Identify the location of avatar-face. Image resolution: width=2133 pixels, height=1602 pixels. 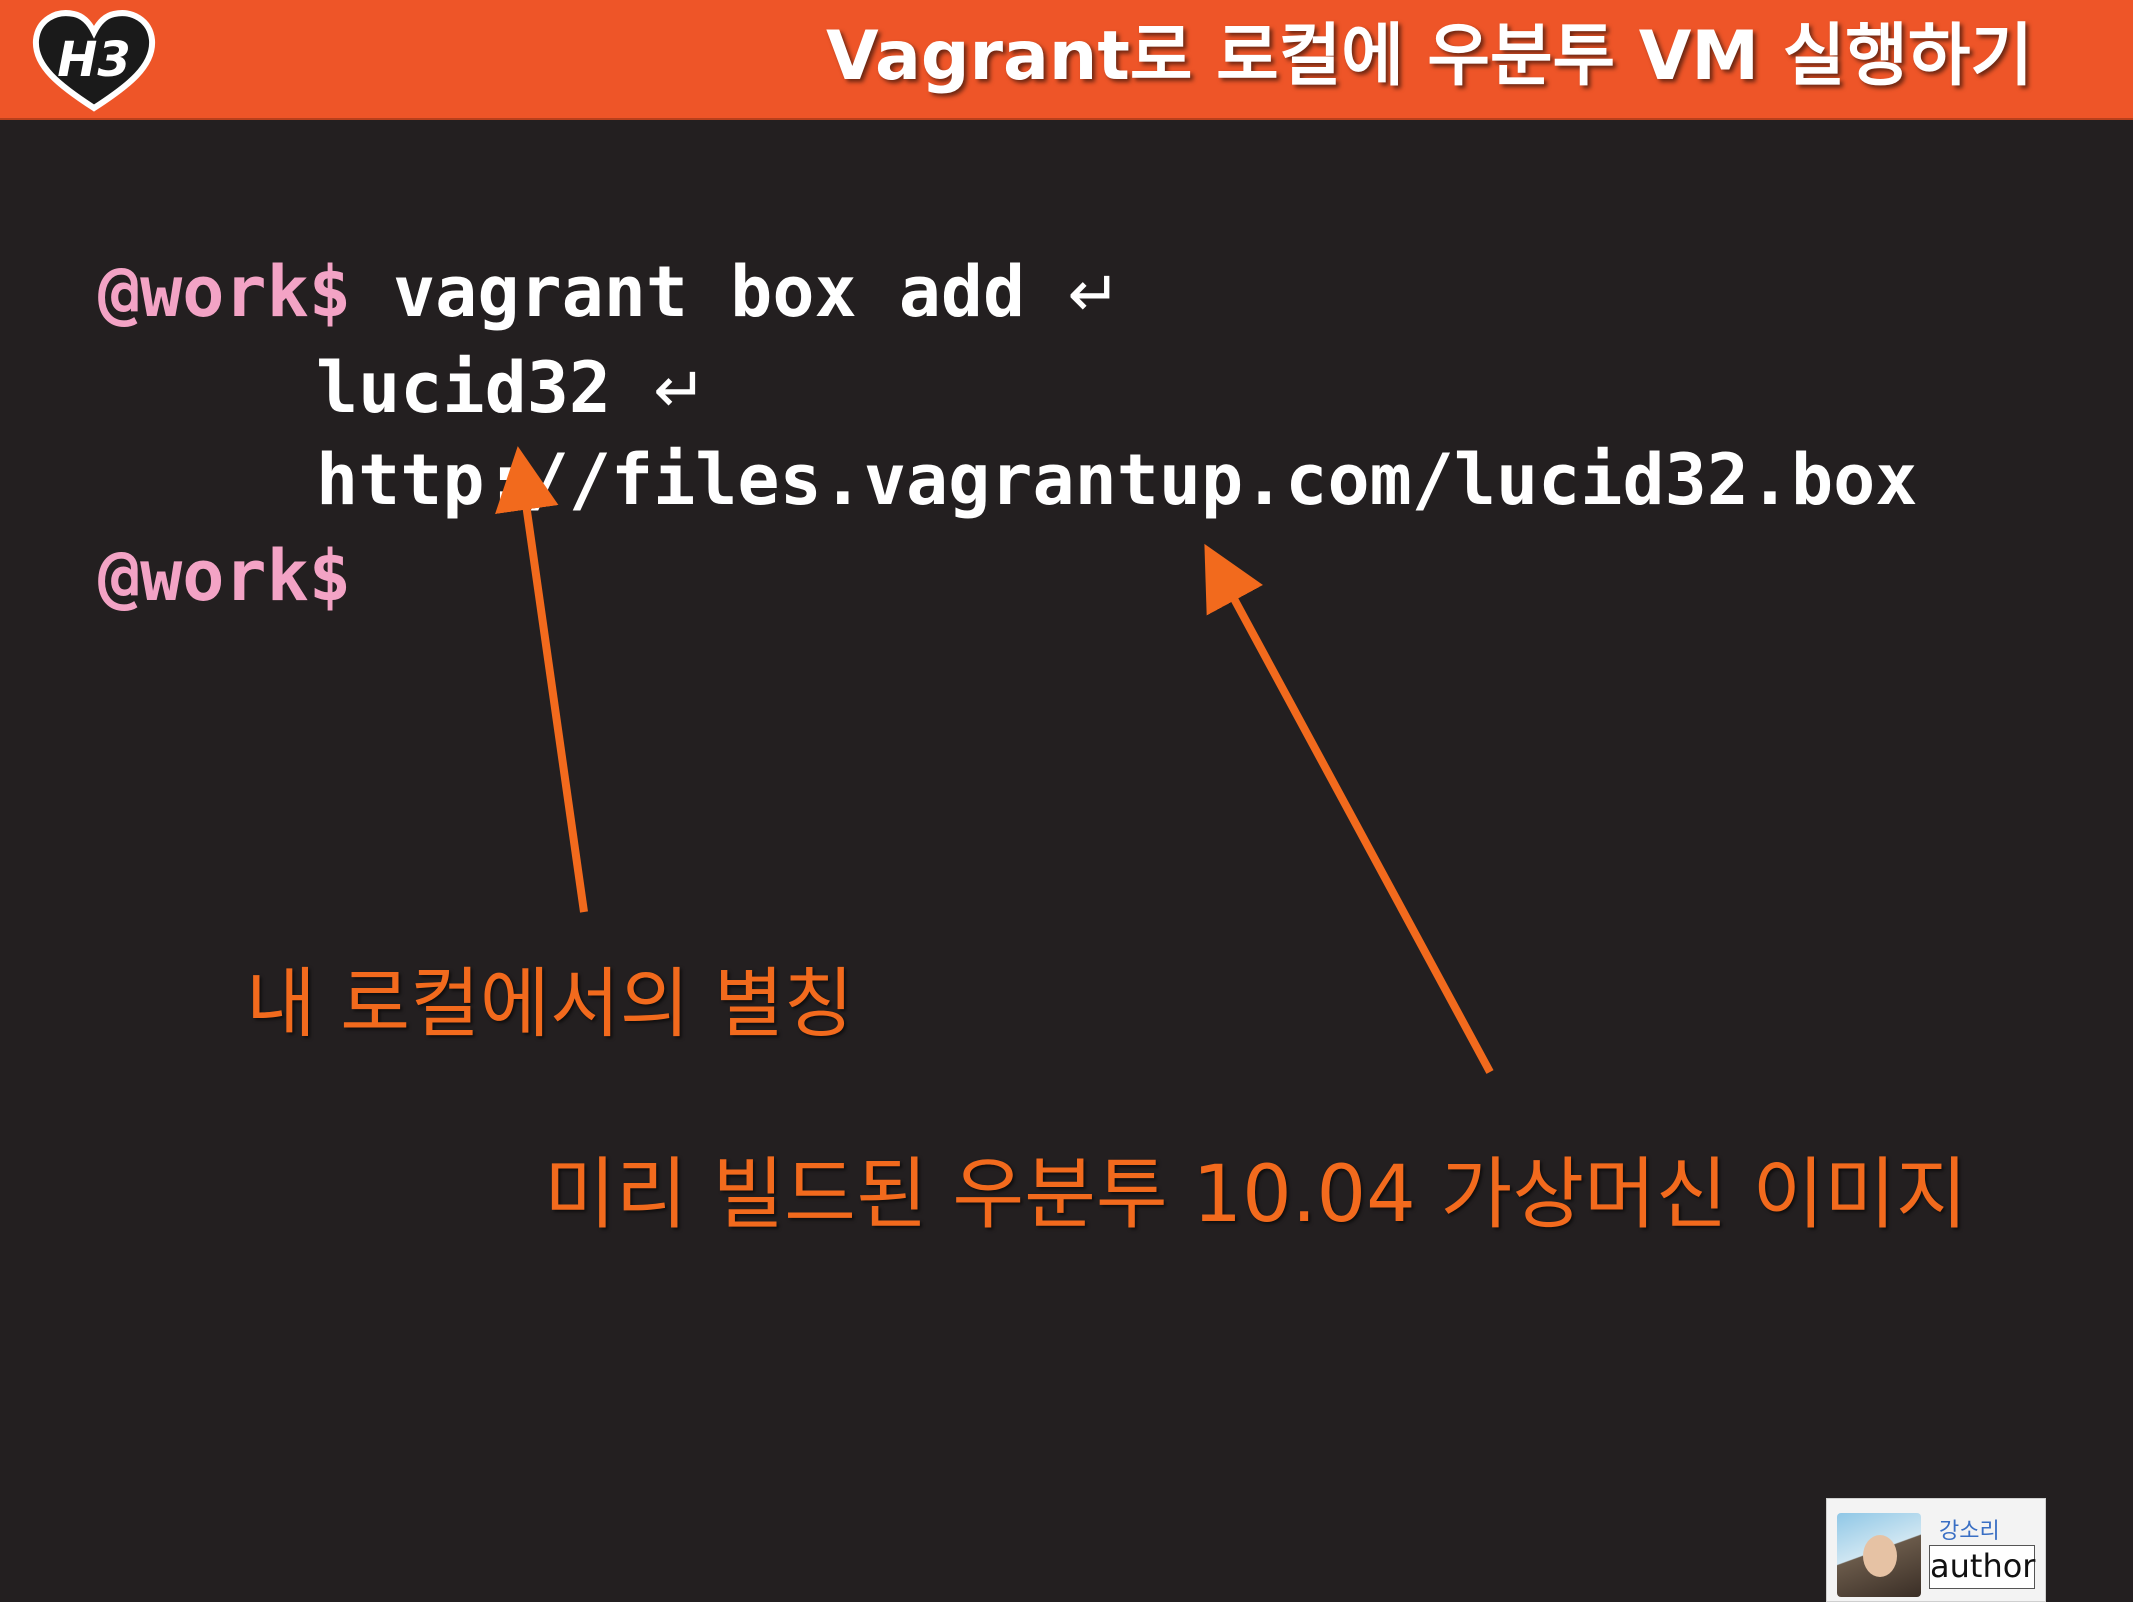
(1880, 1556).